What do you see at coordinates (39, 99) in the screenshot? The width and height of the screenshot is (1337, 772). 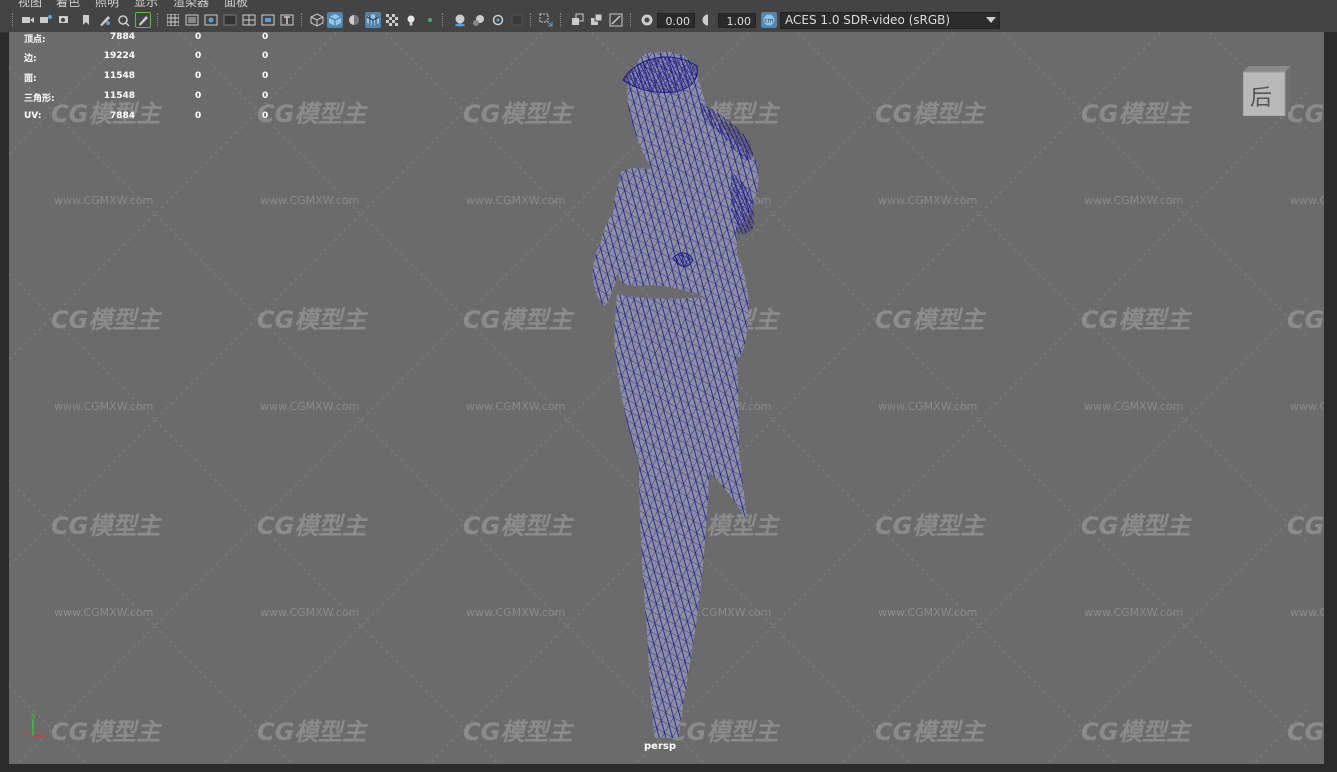 I see `hud-label: 三角形:` at bounding box center [39, 99].